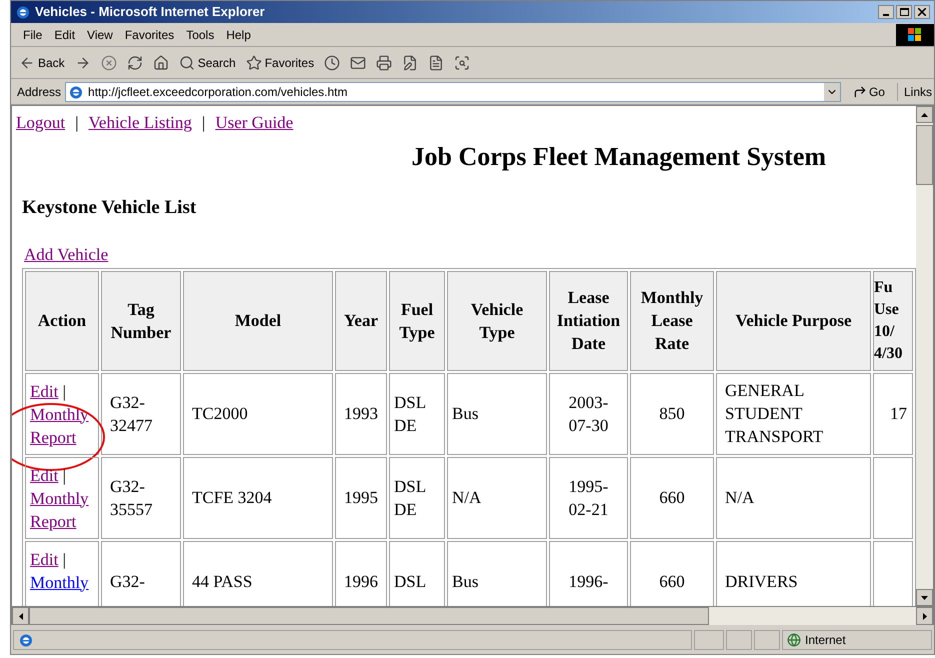  What do you see at coordinates (65, 35) in the screenshot?
I see `menu-item: Edit` at bounding box center [65, 35].